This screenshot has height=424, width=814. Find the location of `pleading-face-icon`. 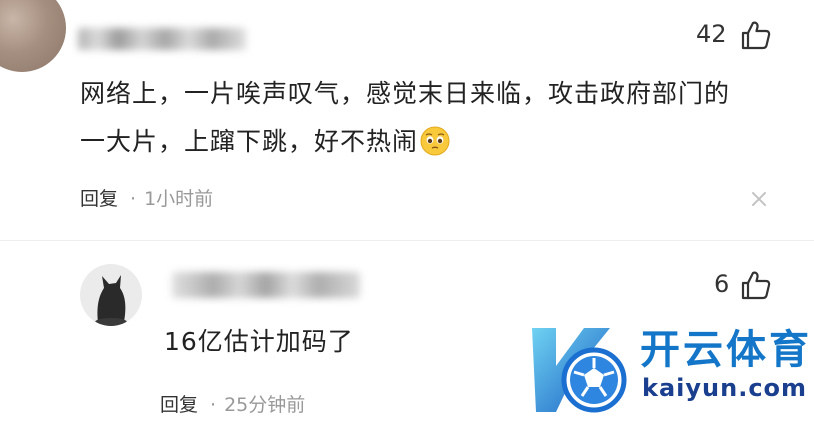

pleading-face-icon is located at coordinates (435, 141).